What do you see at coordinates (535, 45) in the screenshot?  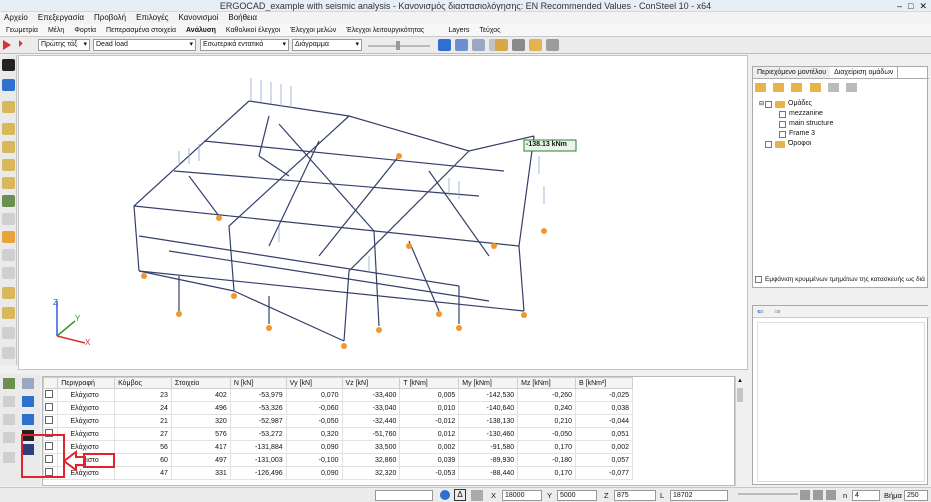 I see `folder-icon` at bounding box center [535, 45].